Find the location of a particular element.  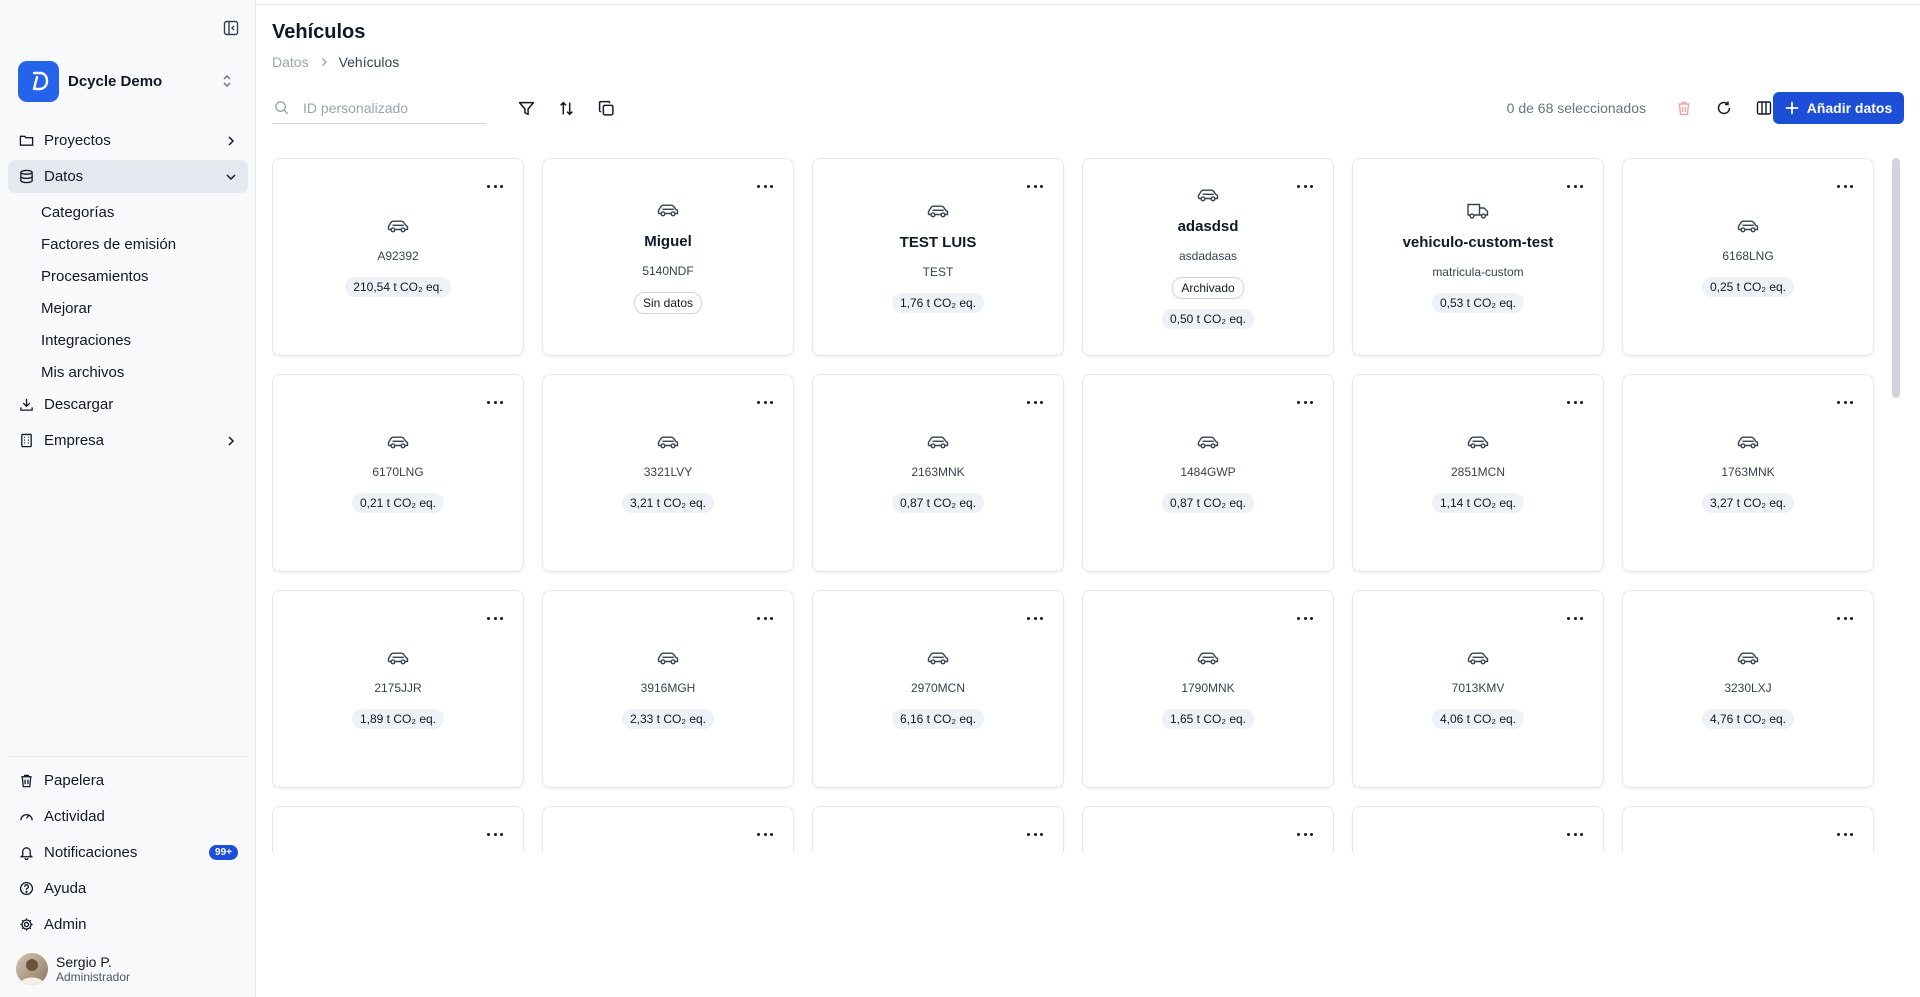

sidebar-item-notificaciones: Notificaciones 99+ is located at coordinates (128, 852).